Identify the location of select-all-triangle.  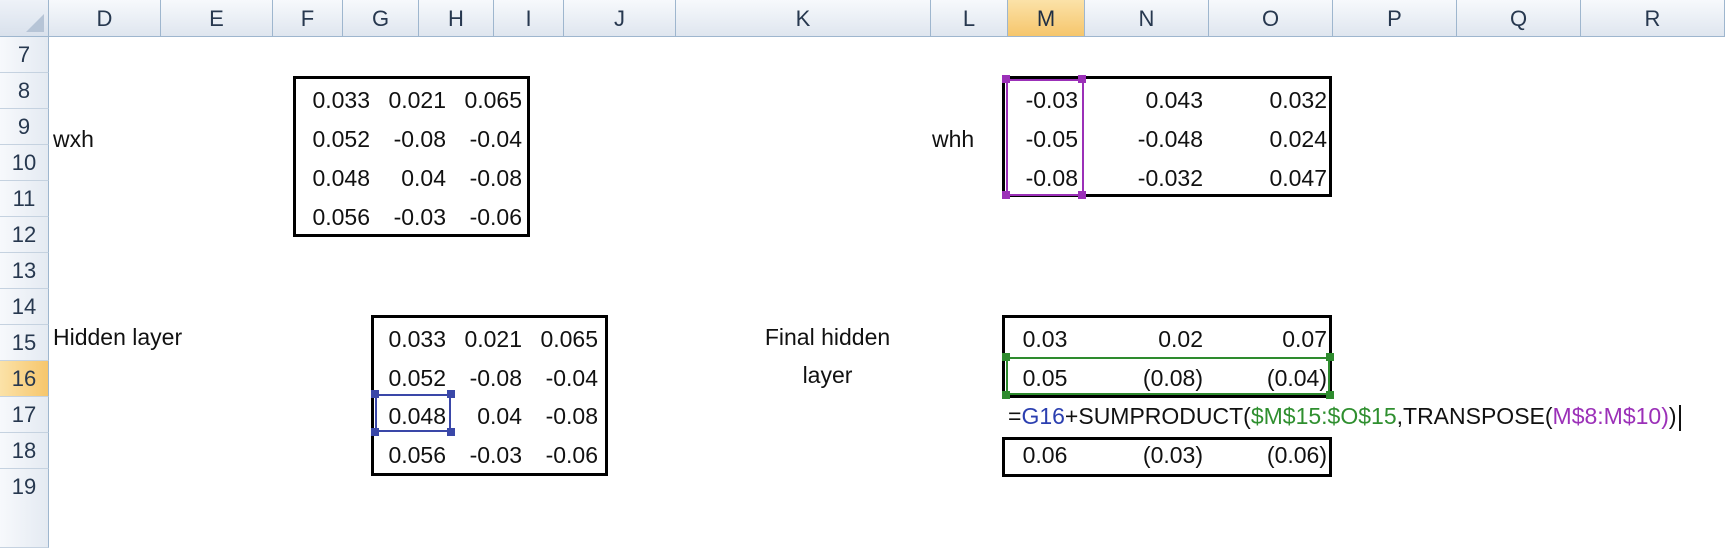
(35, 23).